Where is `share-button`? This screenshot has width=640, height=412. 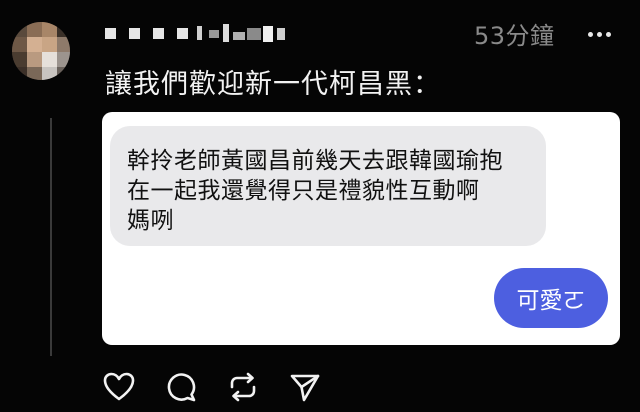
share-button is located at coordinates (305, 387).